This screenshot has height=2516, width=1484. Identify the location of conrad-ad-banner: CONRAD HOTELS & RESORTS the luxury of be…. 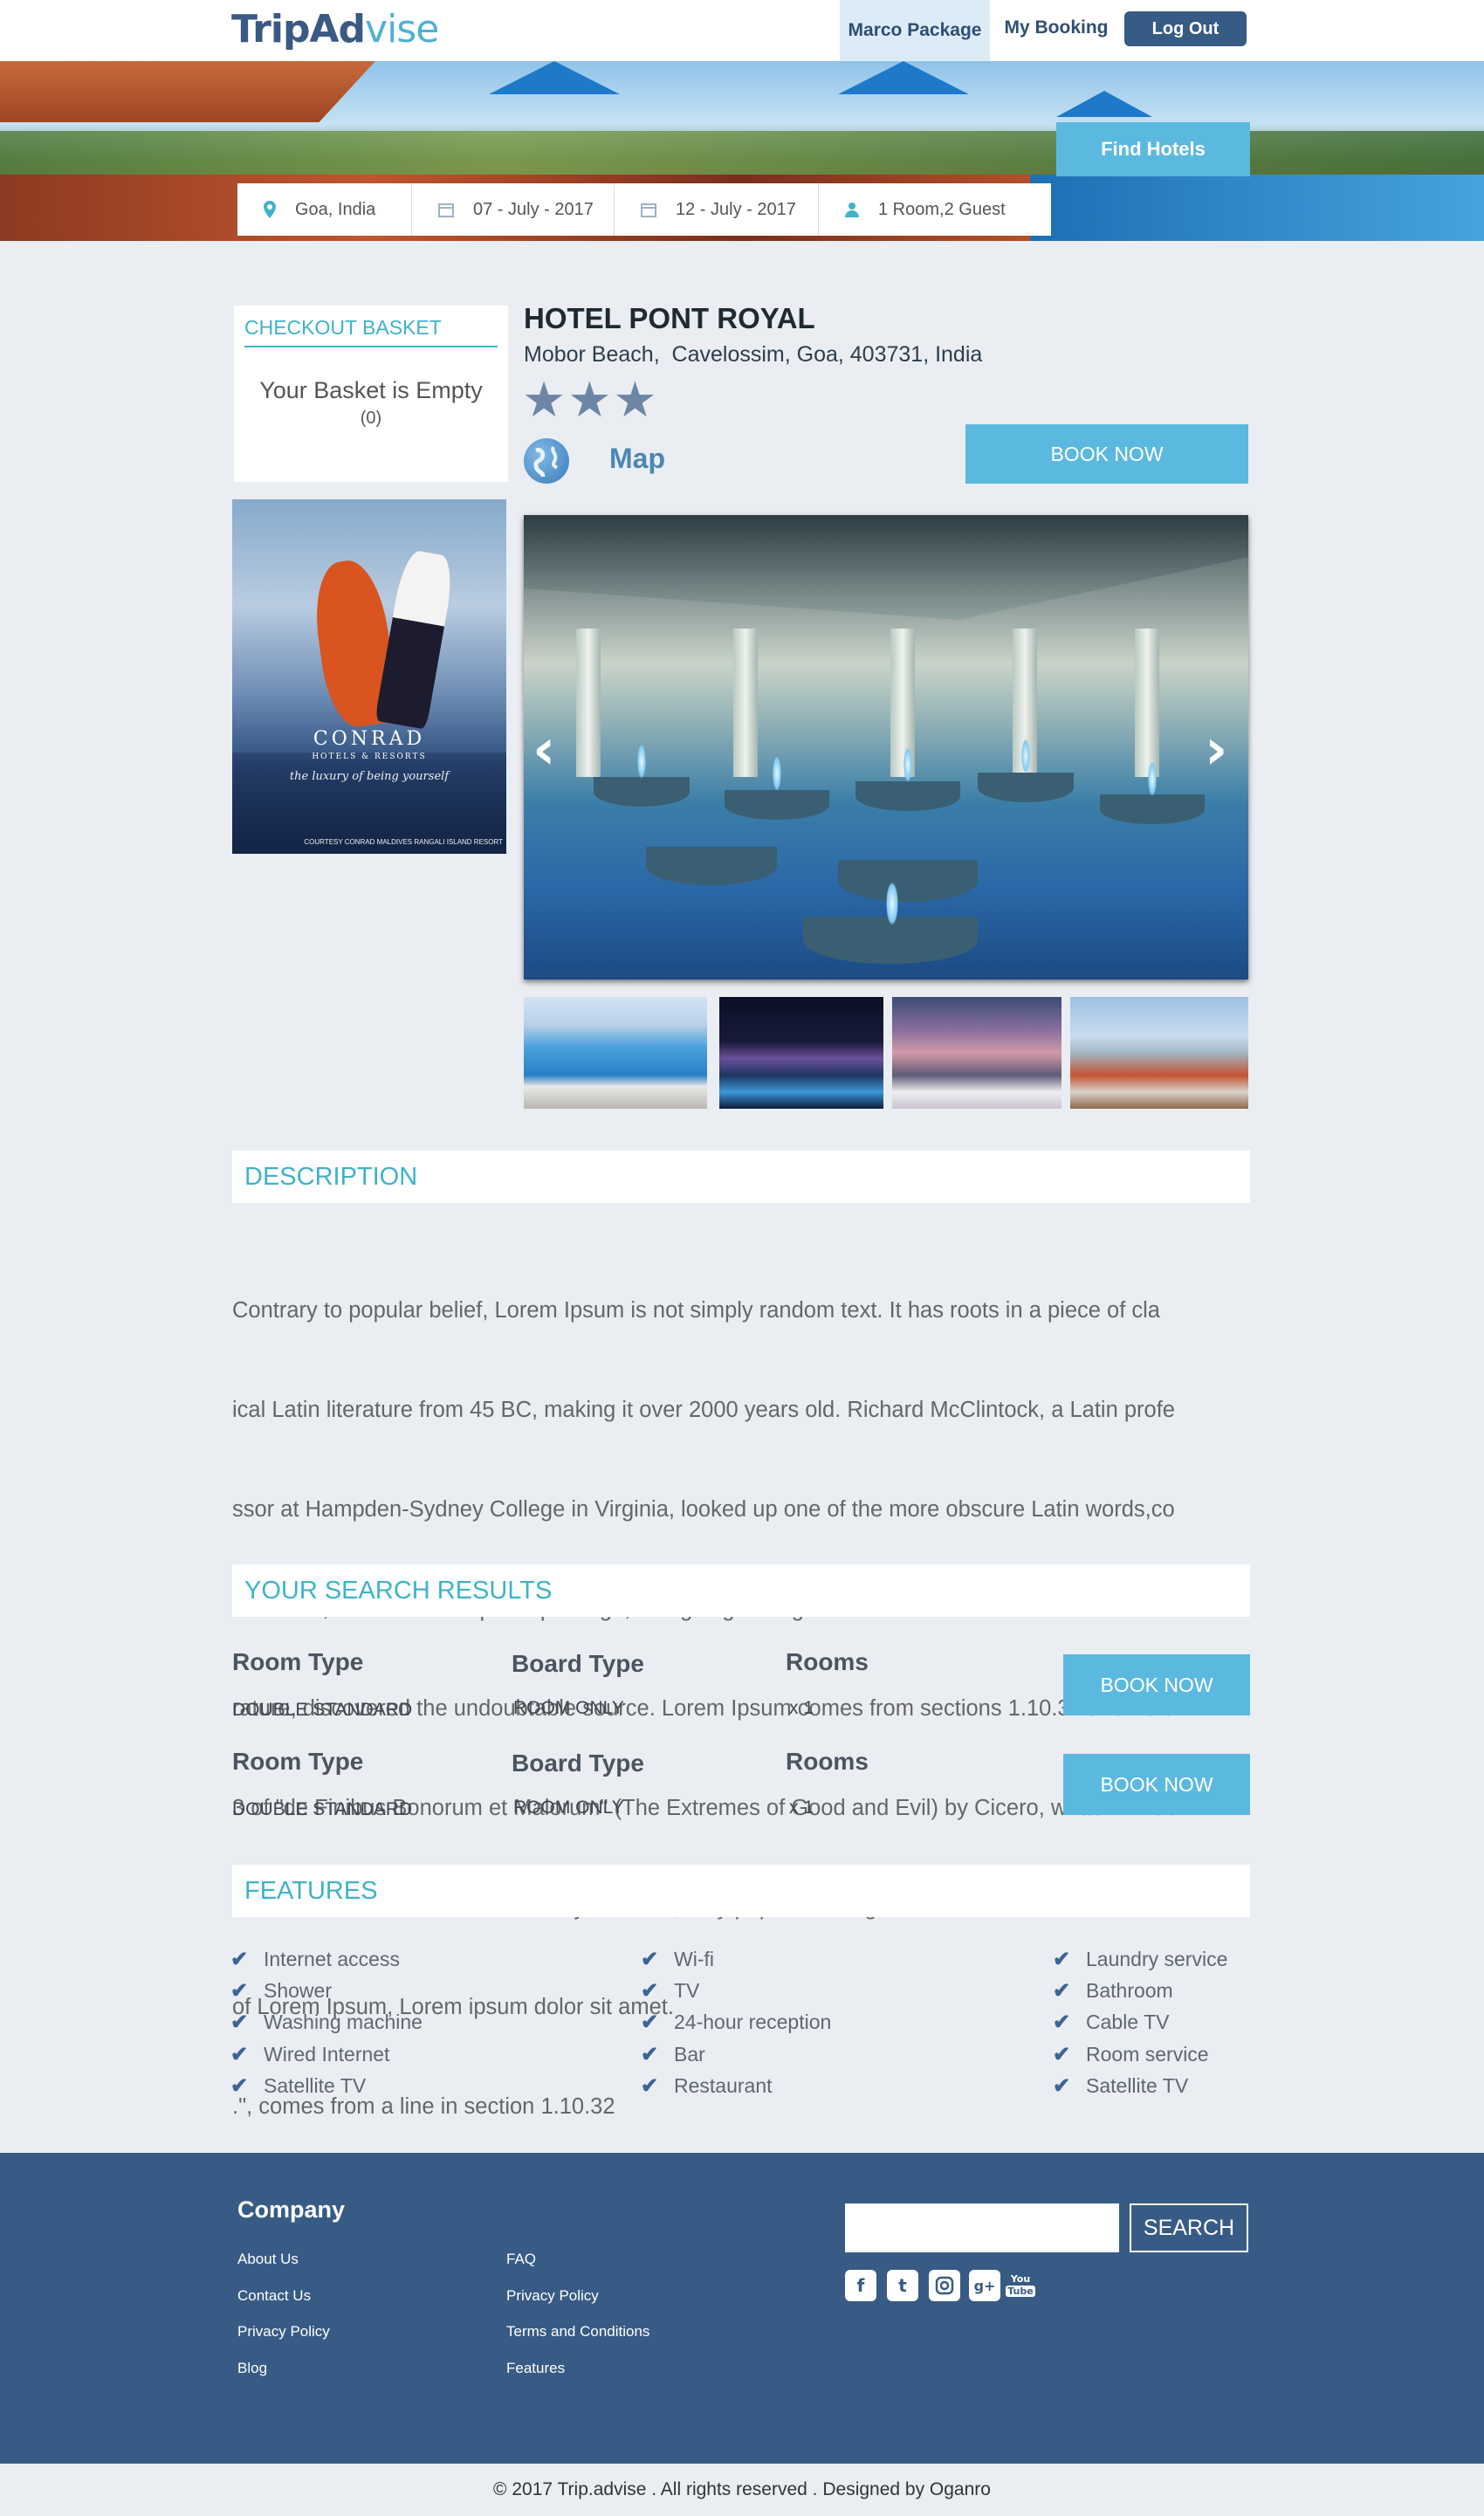
(369, 676).